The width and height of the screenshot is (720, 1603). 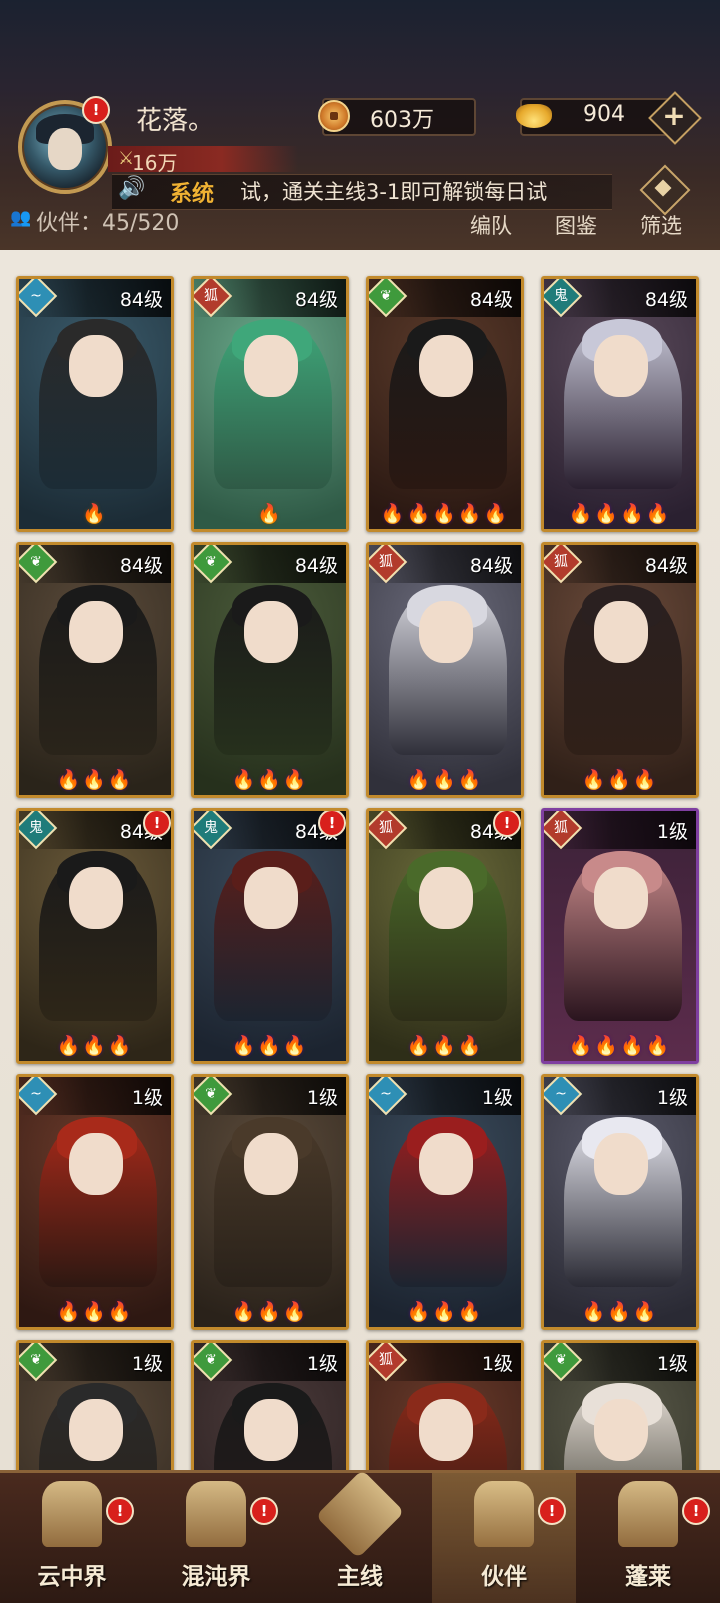 What do you see at coordinates (65, 149) in the screenshot?
I see `avatar-face` at bounding box center [65, 149].